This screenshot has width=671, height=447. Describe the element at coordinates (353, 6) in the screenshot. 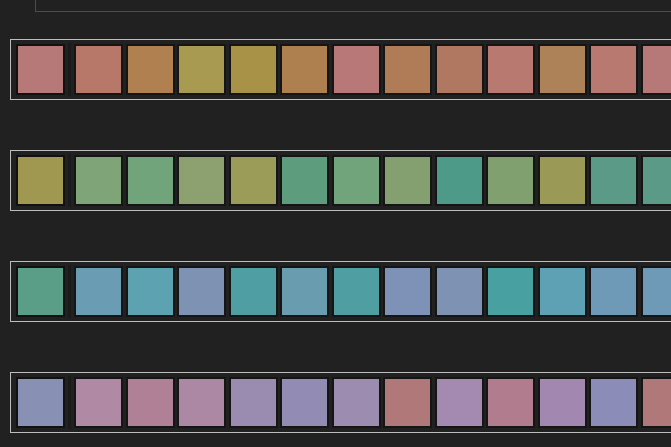

I see `top-panel-frame` at that location.